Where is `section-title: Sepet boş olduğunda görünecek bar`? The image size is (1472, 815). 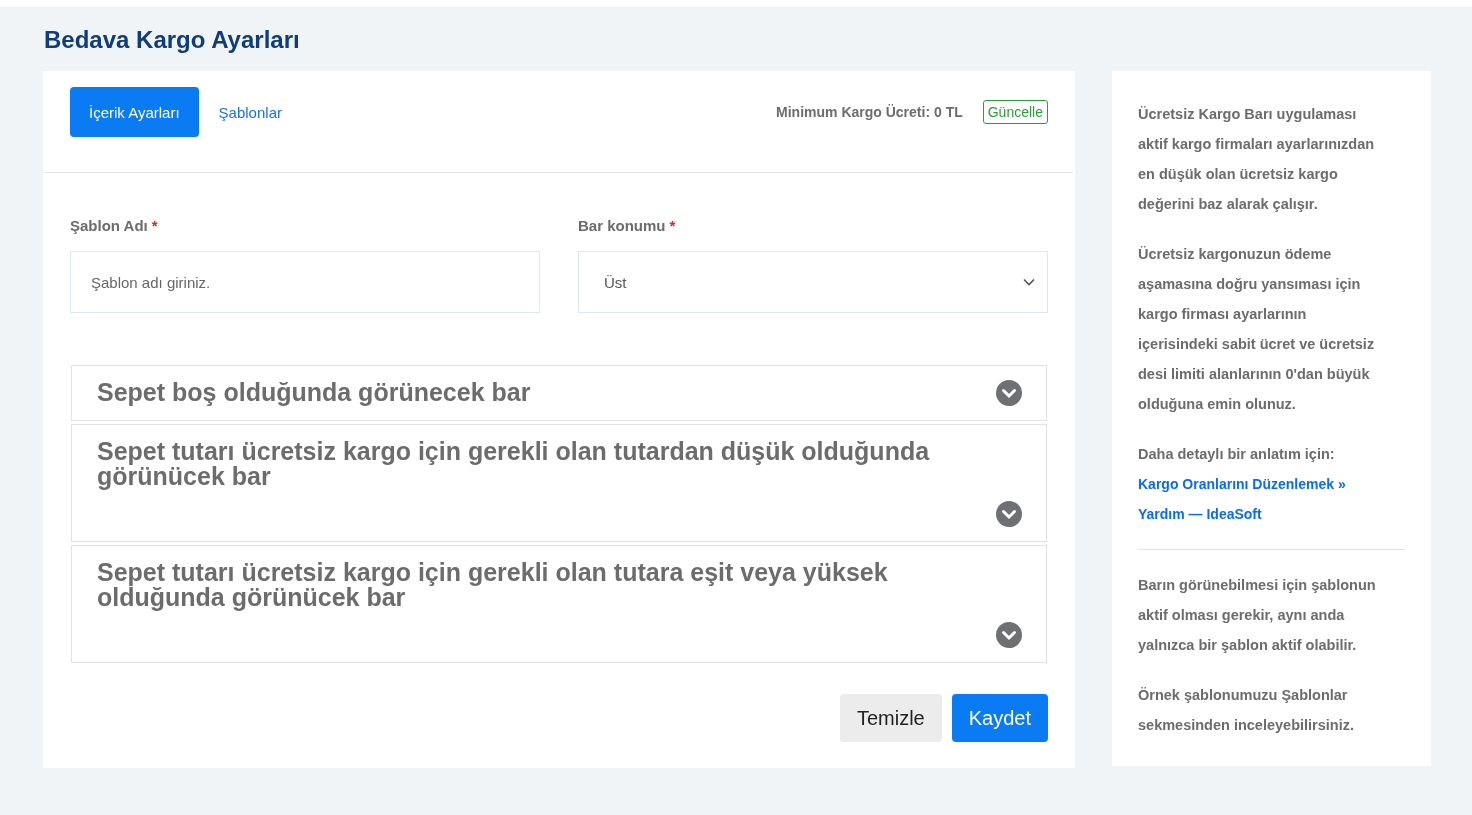 section-title: Sepet boş olduğunda görünecek bar is located at coordinates (314, 393).